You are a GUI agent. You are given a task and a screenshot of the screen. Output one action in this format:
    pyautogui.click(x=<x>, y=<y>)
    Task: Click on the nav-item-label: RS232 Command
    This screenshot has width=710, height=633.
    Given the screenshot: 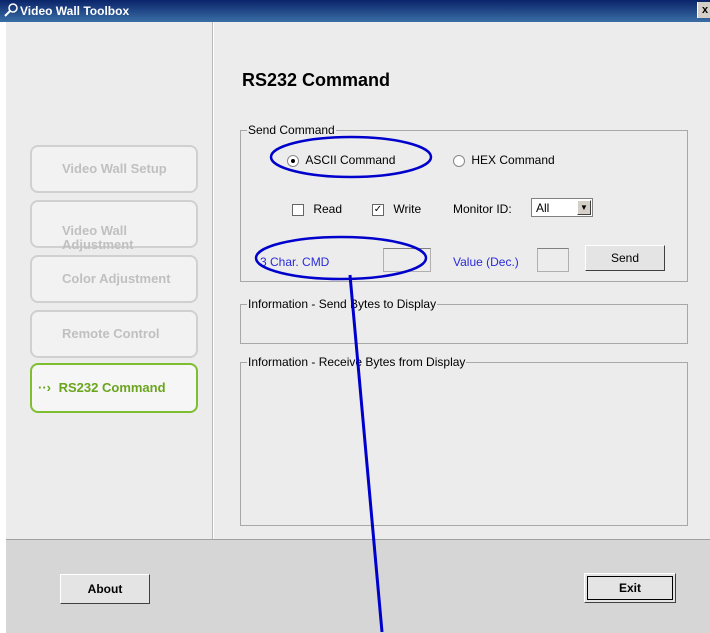 What is the action you would take?
    pyautogui.click(x=112, y=387)
    